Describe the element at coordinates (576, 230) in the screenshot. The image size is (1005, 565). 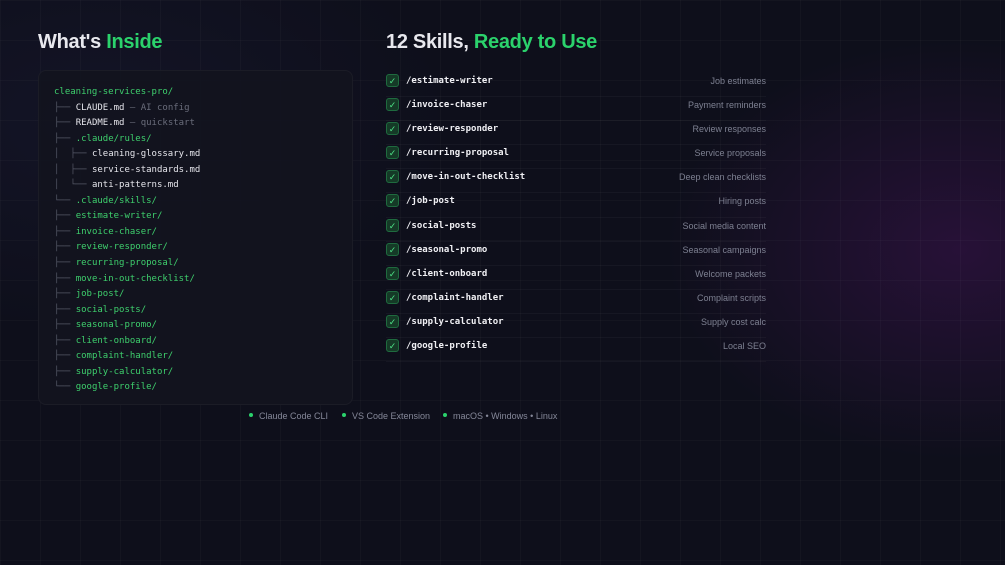
I see `skill-row: ✓ /social-posts Social media content` at that location.